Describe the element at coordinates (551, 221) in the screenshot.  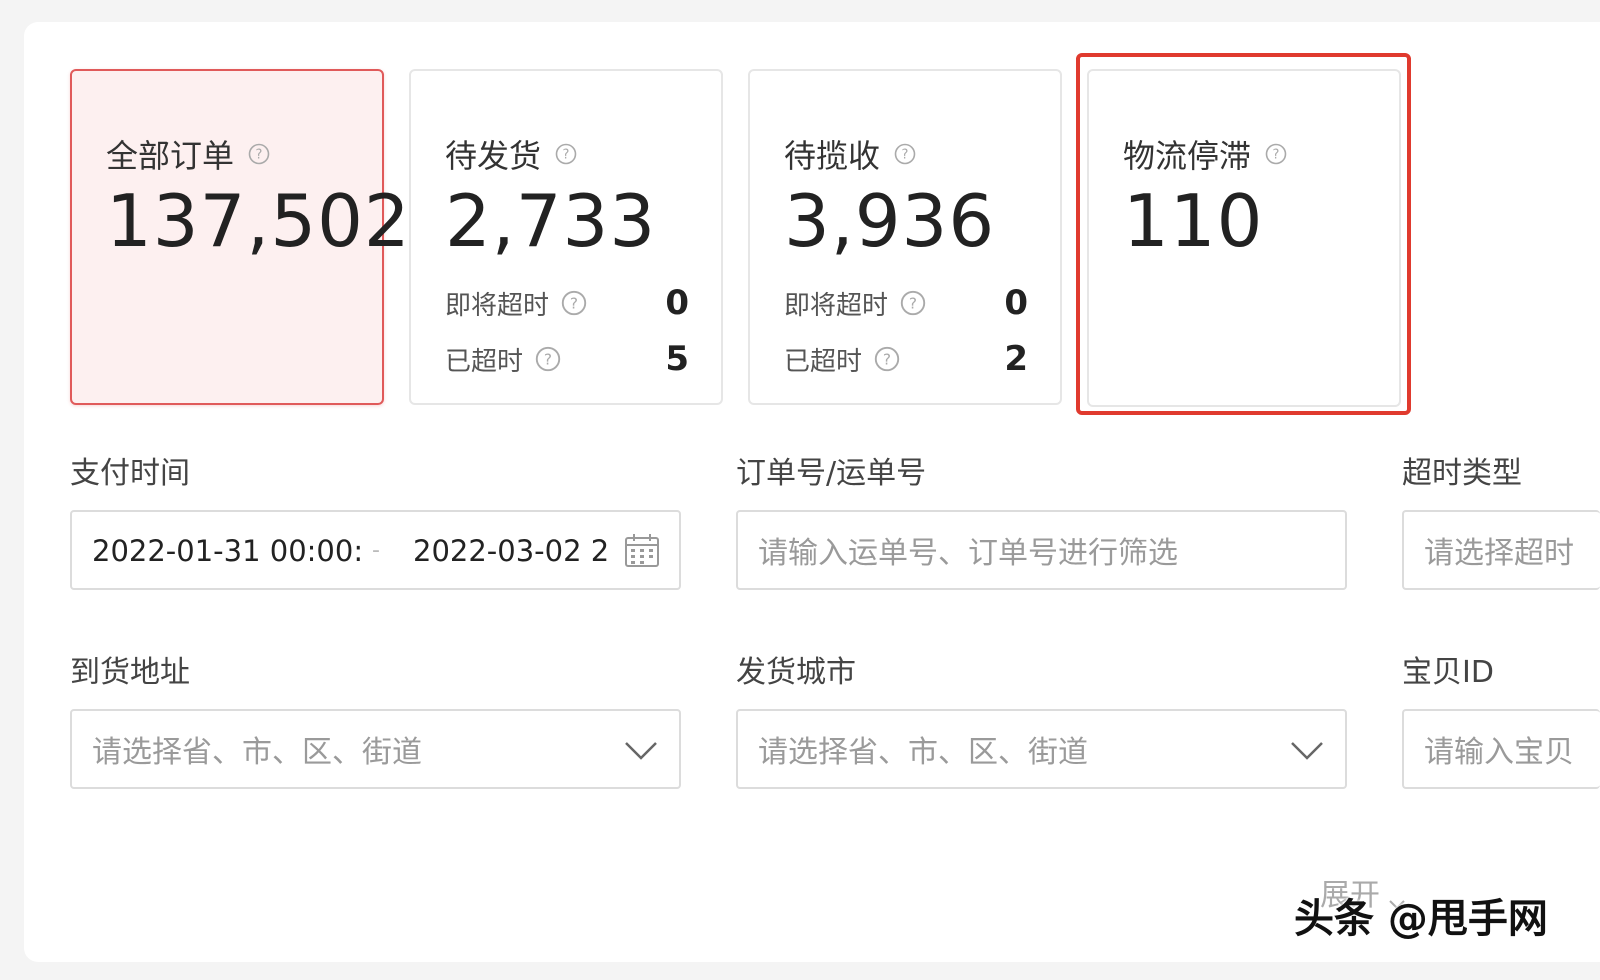
I see `card-count: 2,733` at that location.